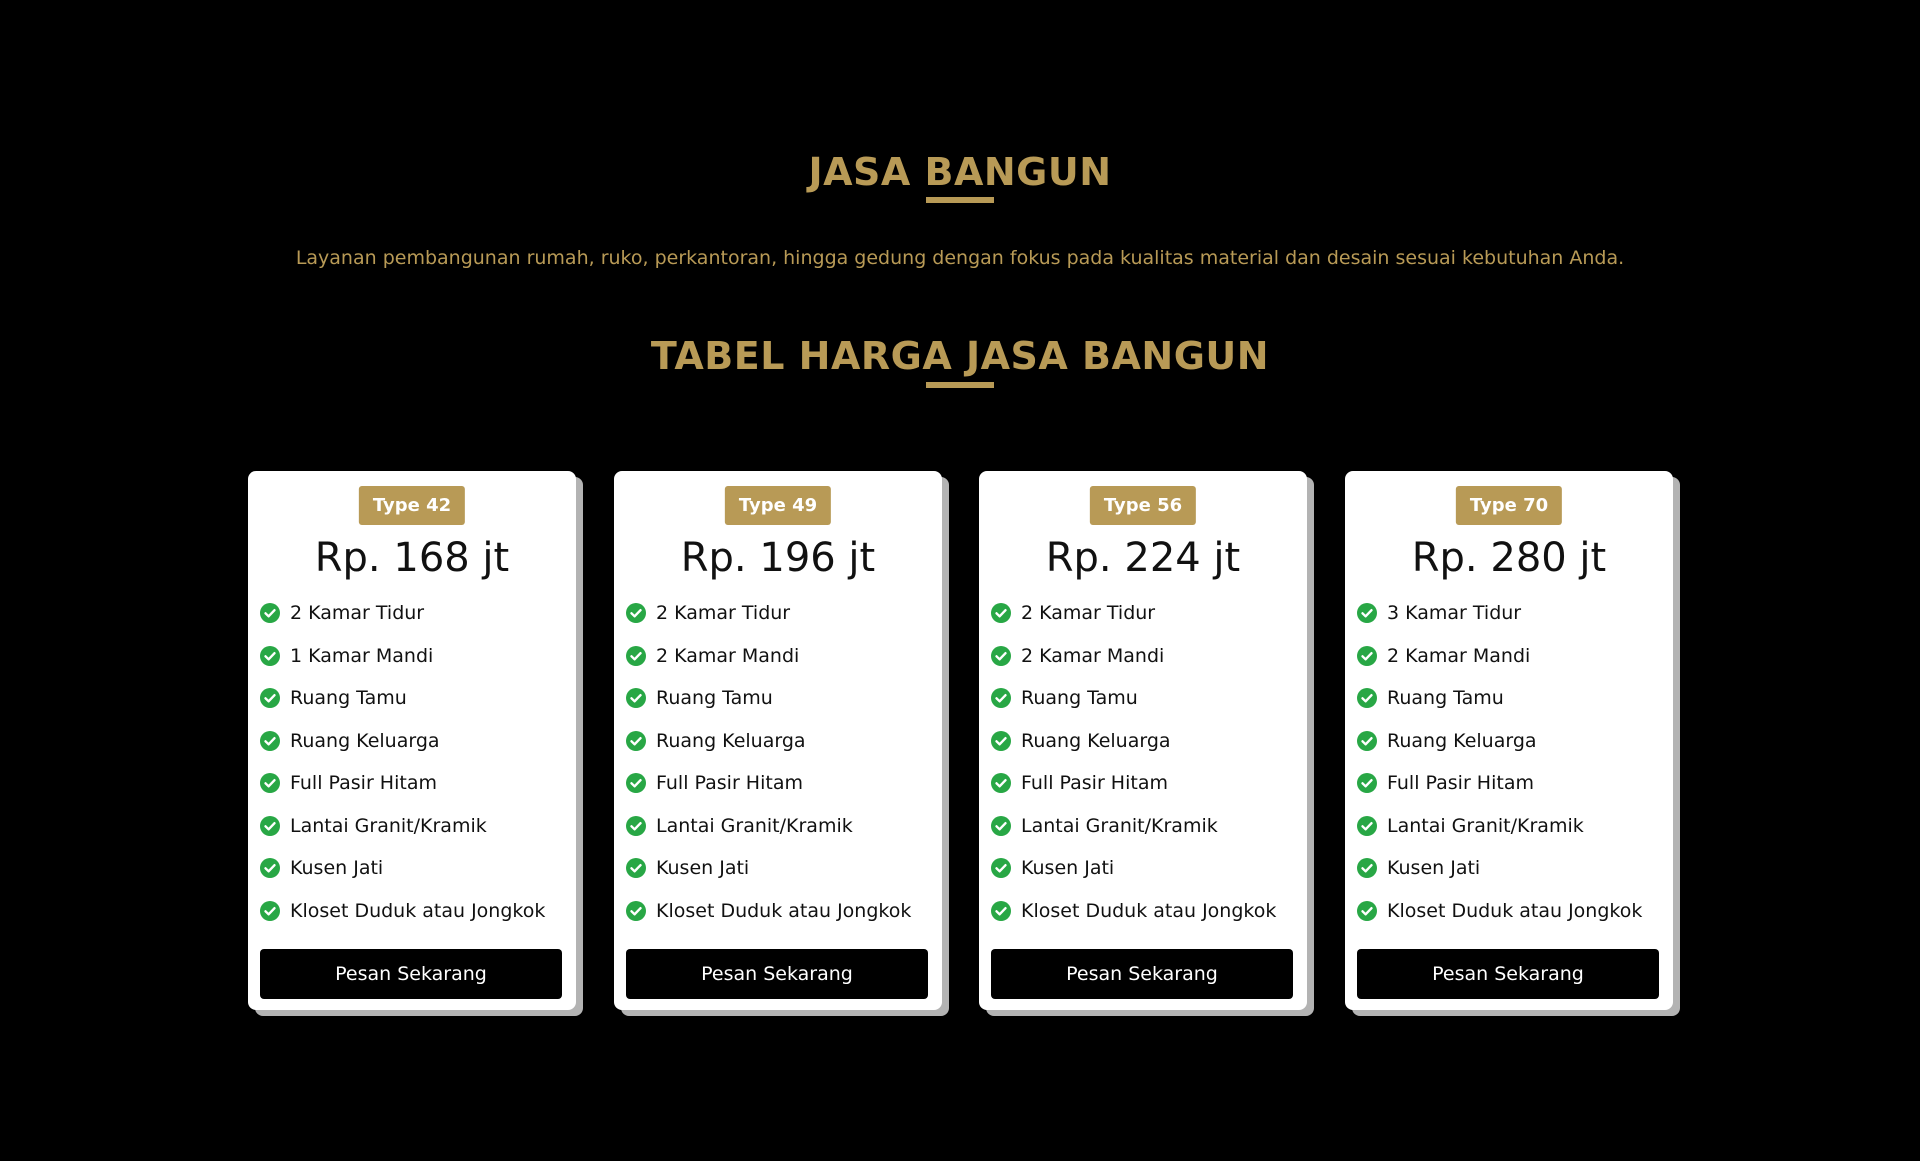  I want to click on type-badge: Type 56, so click(1143, 505).